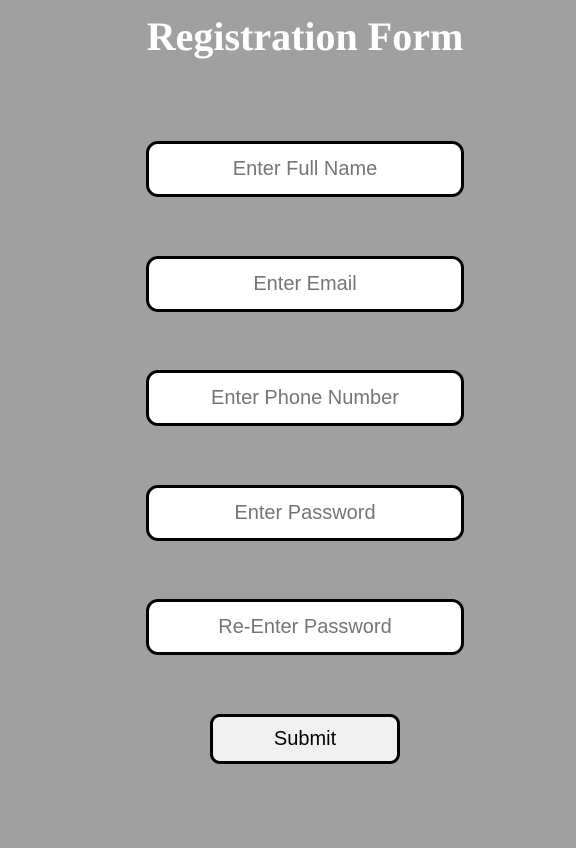 This screenshot has height=848, width=576. I want to click on password-input, so click(305, 513).